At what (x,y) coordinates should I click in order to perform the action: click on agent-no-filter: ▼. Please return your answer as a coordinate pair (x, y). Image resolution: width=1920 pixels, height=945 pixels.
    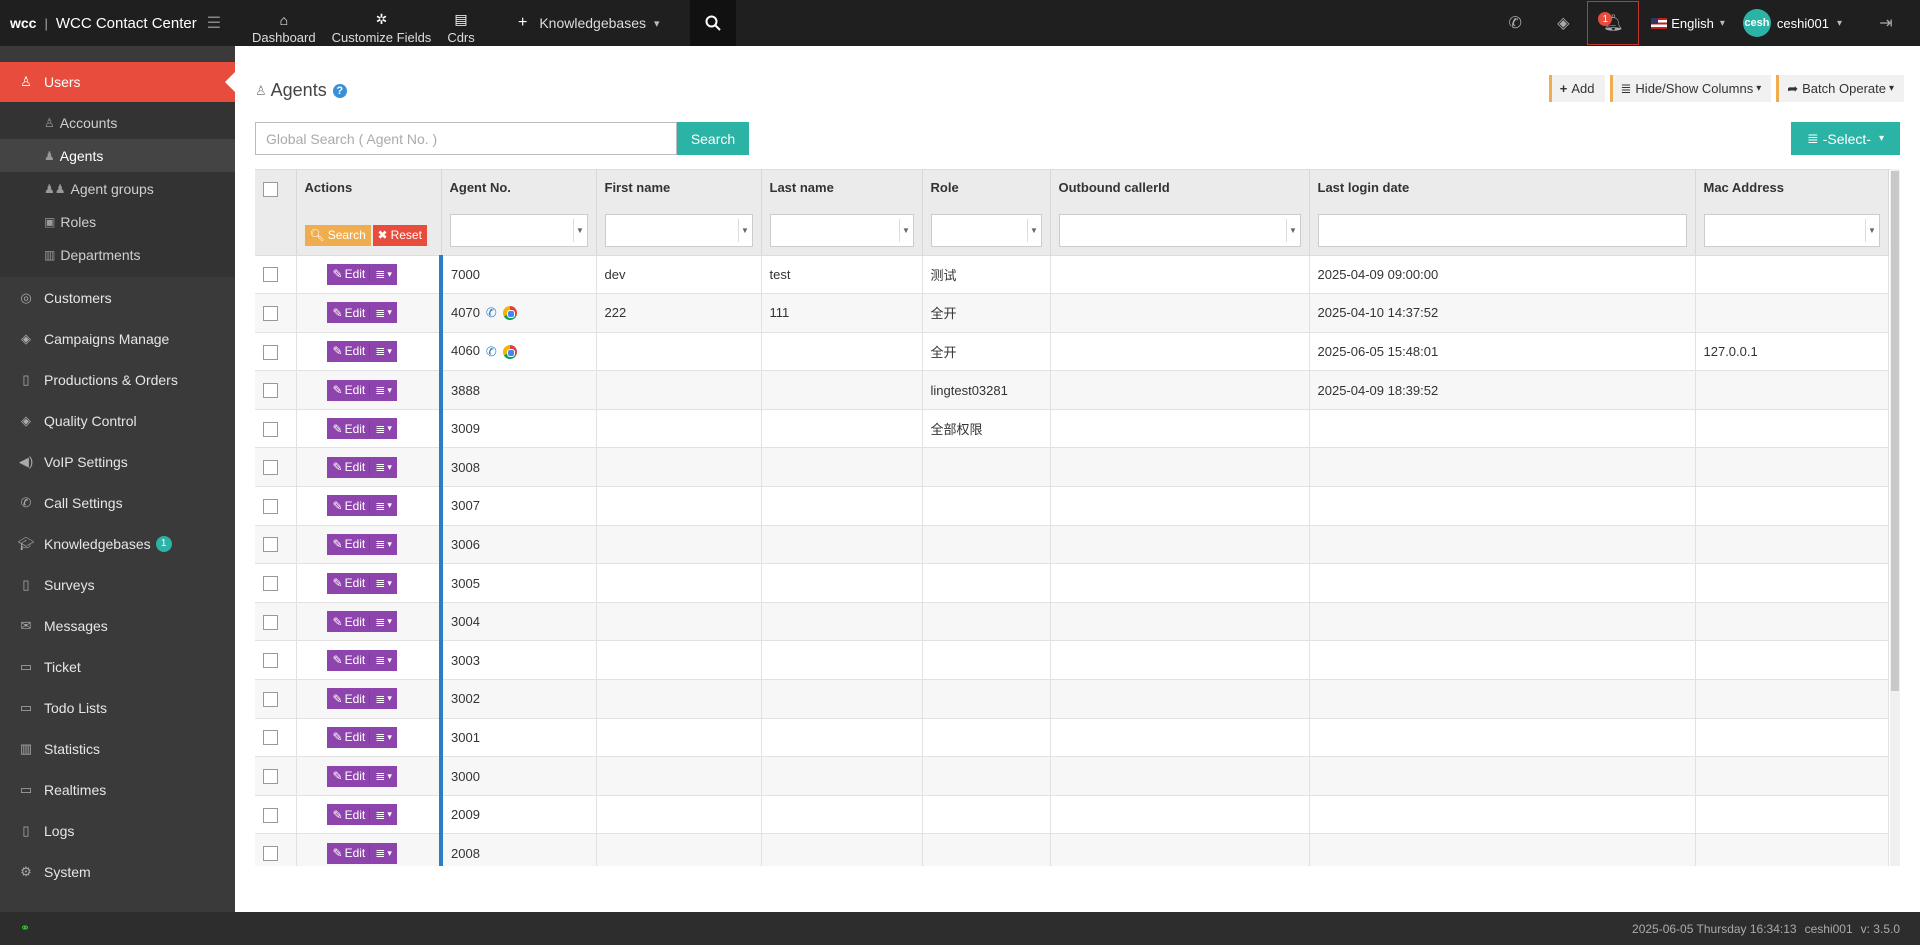
    Looking at the image, I should click on (518, 230).